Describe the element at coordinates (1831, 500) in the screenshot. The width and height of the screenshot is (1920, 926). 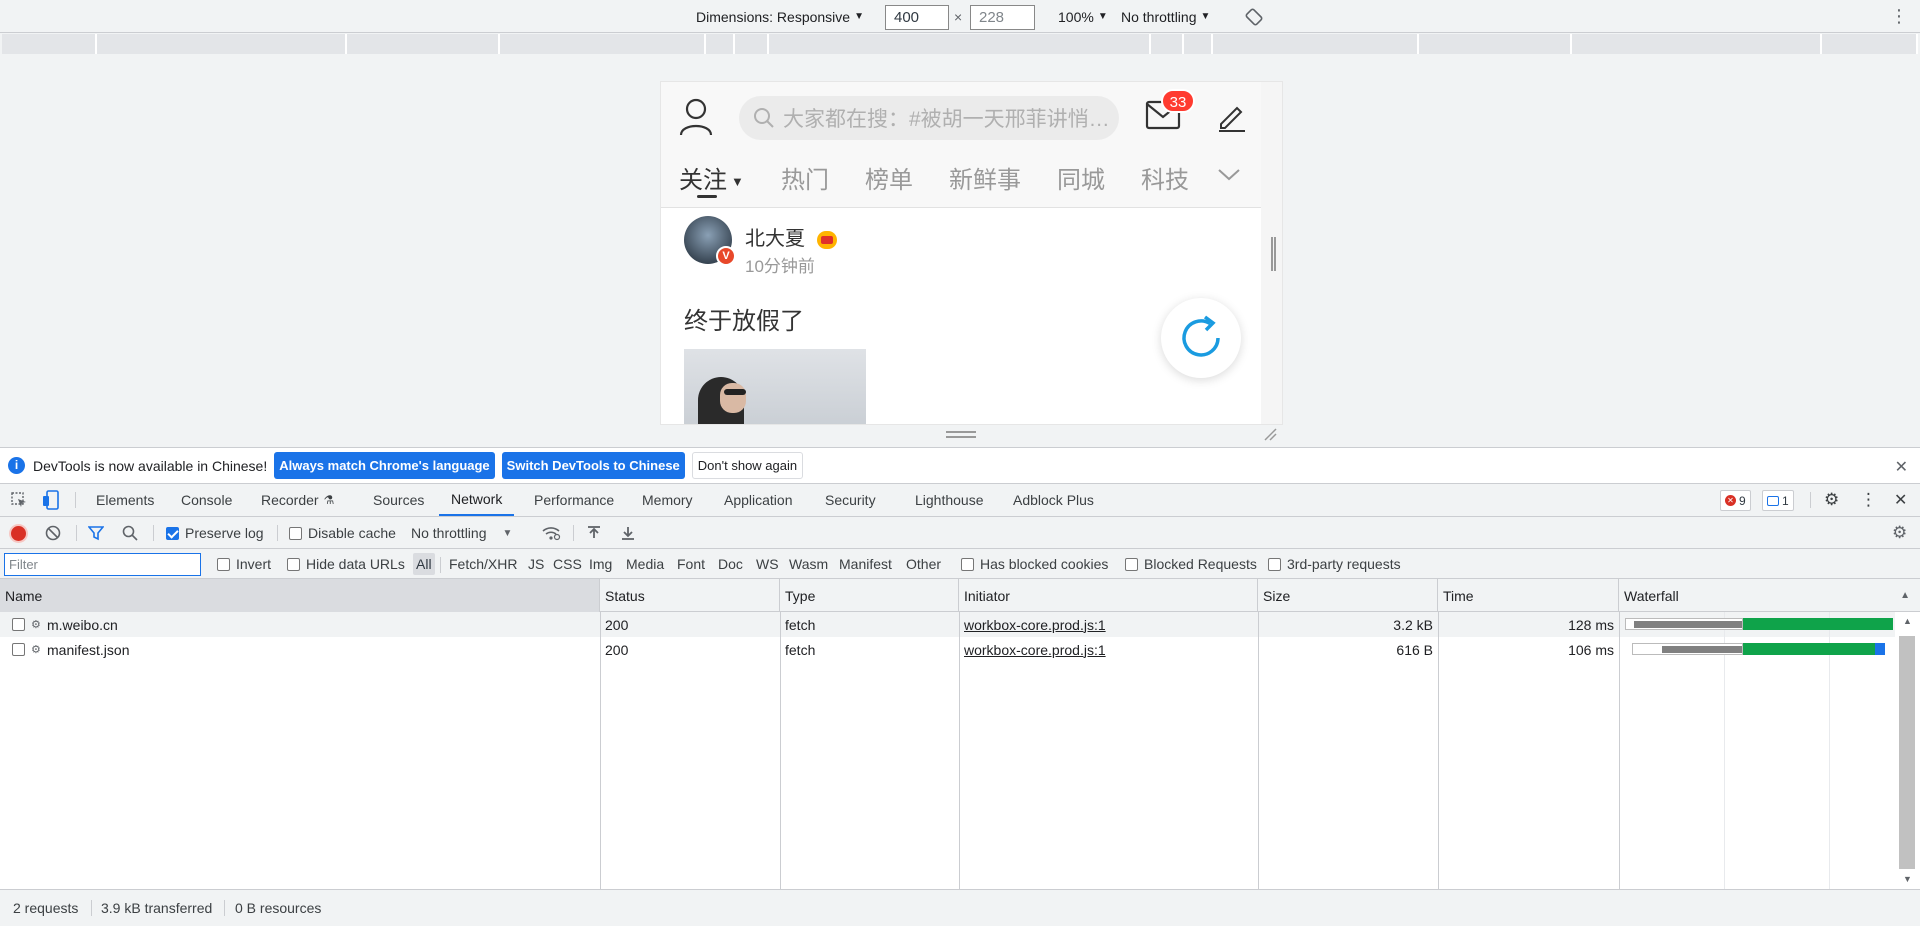
I see `settings-gear-icon: ⚙` at that location.